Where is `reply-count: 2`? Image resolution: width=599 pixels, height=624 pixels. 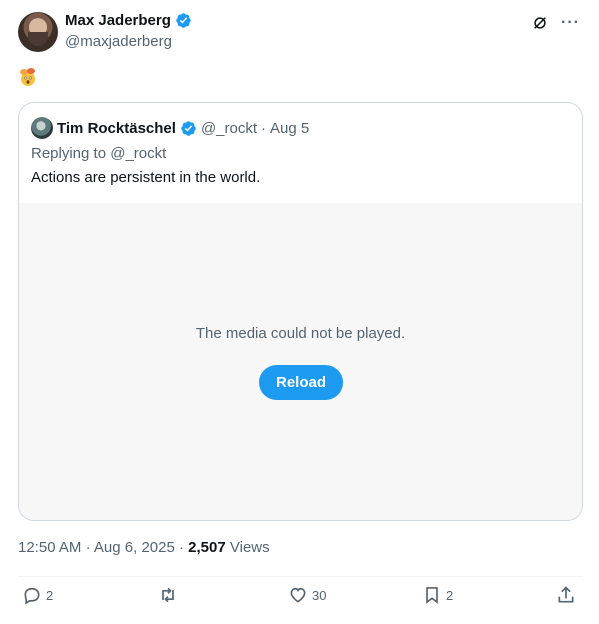 reply-count: 2 is located at coordinates (50, 595).